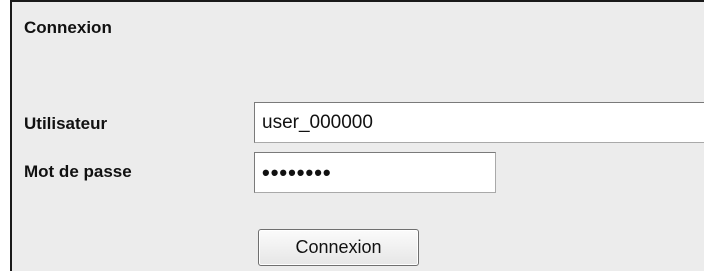 The height and width of the screenshot is (271, 704). I want to click on username-label: Utilisateur, so click(66, 123).